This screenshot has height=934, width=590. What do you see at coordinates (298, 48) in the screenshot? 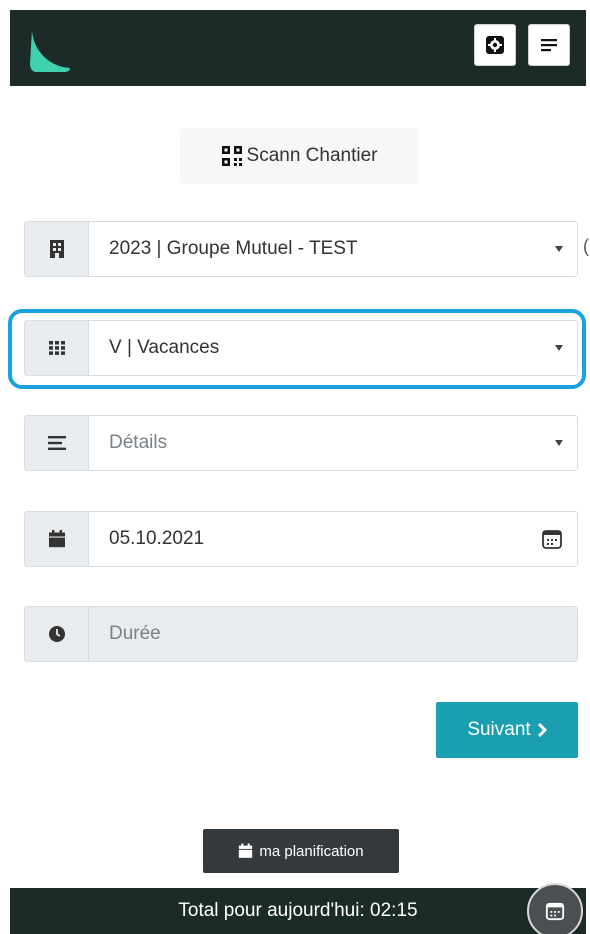
I see `top-navbar` at bounding box center [298, 48].